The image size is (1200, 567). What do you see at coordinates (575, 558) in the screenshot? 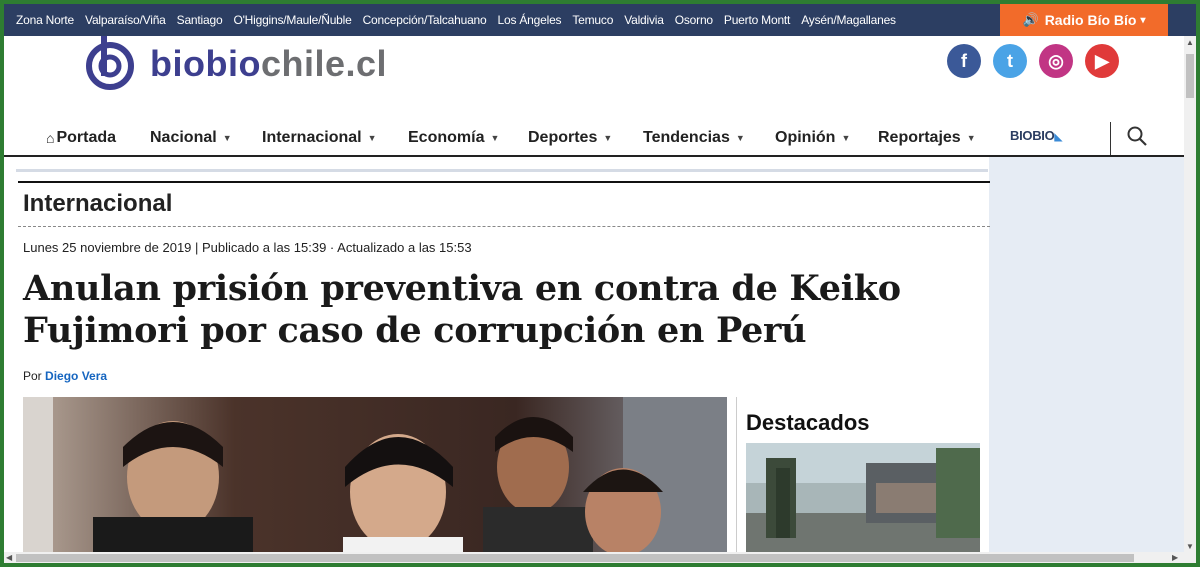
I see `horizontal-scroll-thumb` at bounding box center [575, 558].